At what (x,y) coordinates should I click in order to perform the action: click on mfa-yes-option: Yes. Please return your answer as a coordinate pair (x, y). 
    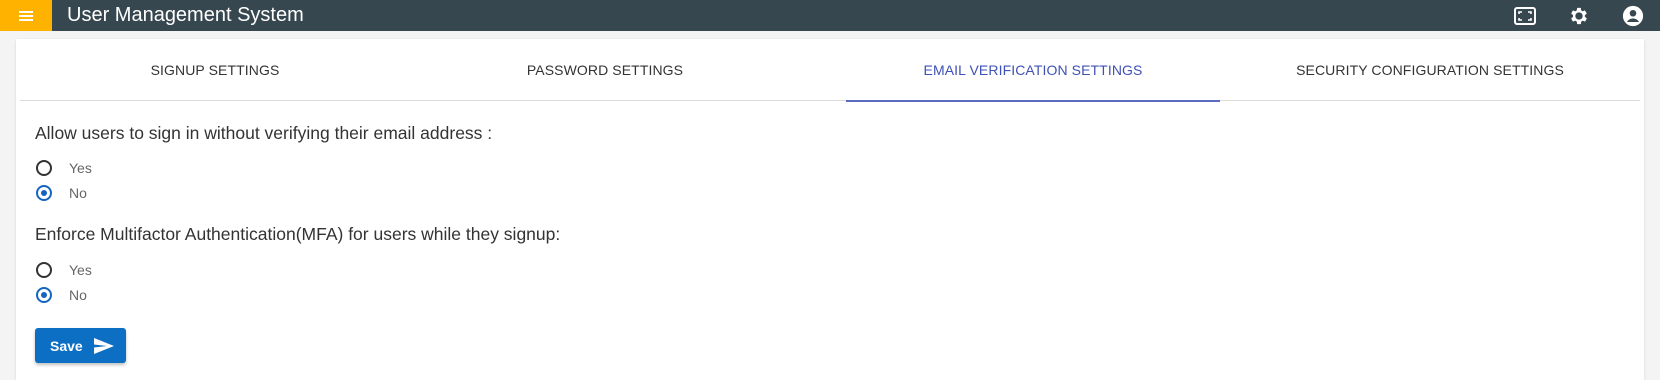
    Looking at the image, I should click on (64, 270).